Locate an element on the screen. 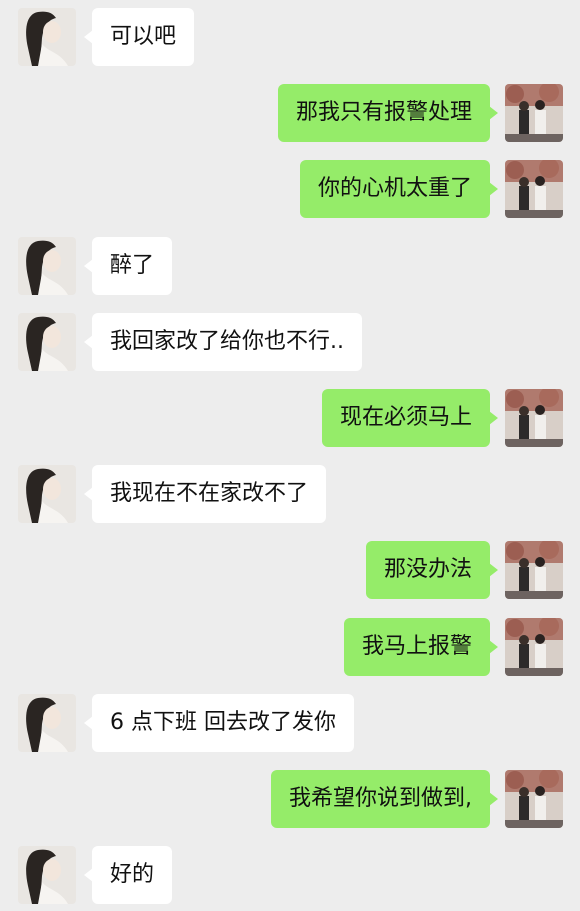  received-message-bubble: 我现在不在家改不了 is located at coordinates (205, 494).